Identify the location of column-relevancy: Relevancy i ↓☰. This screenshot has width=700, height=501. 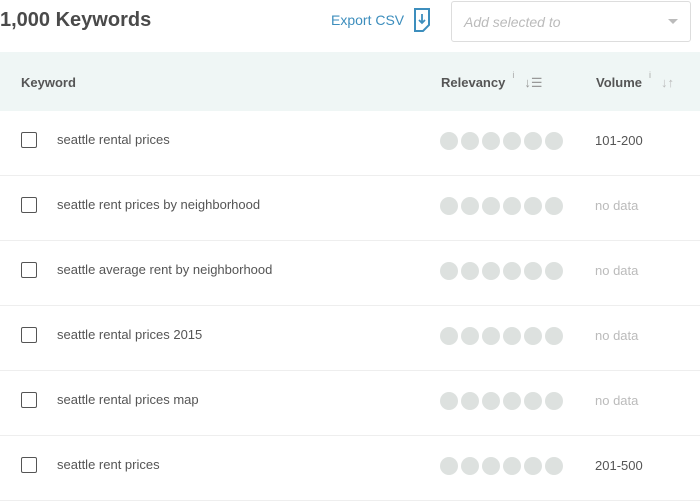
(491, 80).